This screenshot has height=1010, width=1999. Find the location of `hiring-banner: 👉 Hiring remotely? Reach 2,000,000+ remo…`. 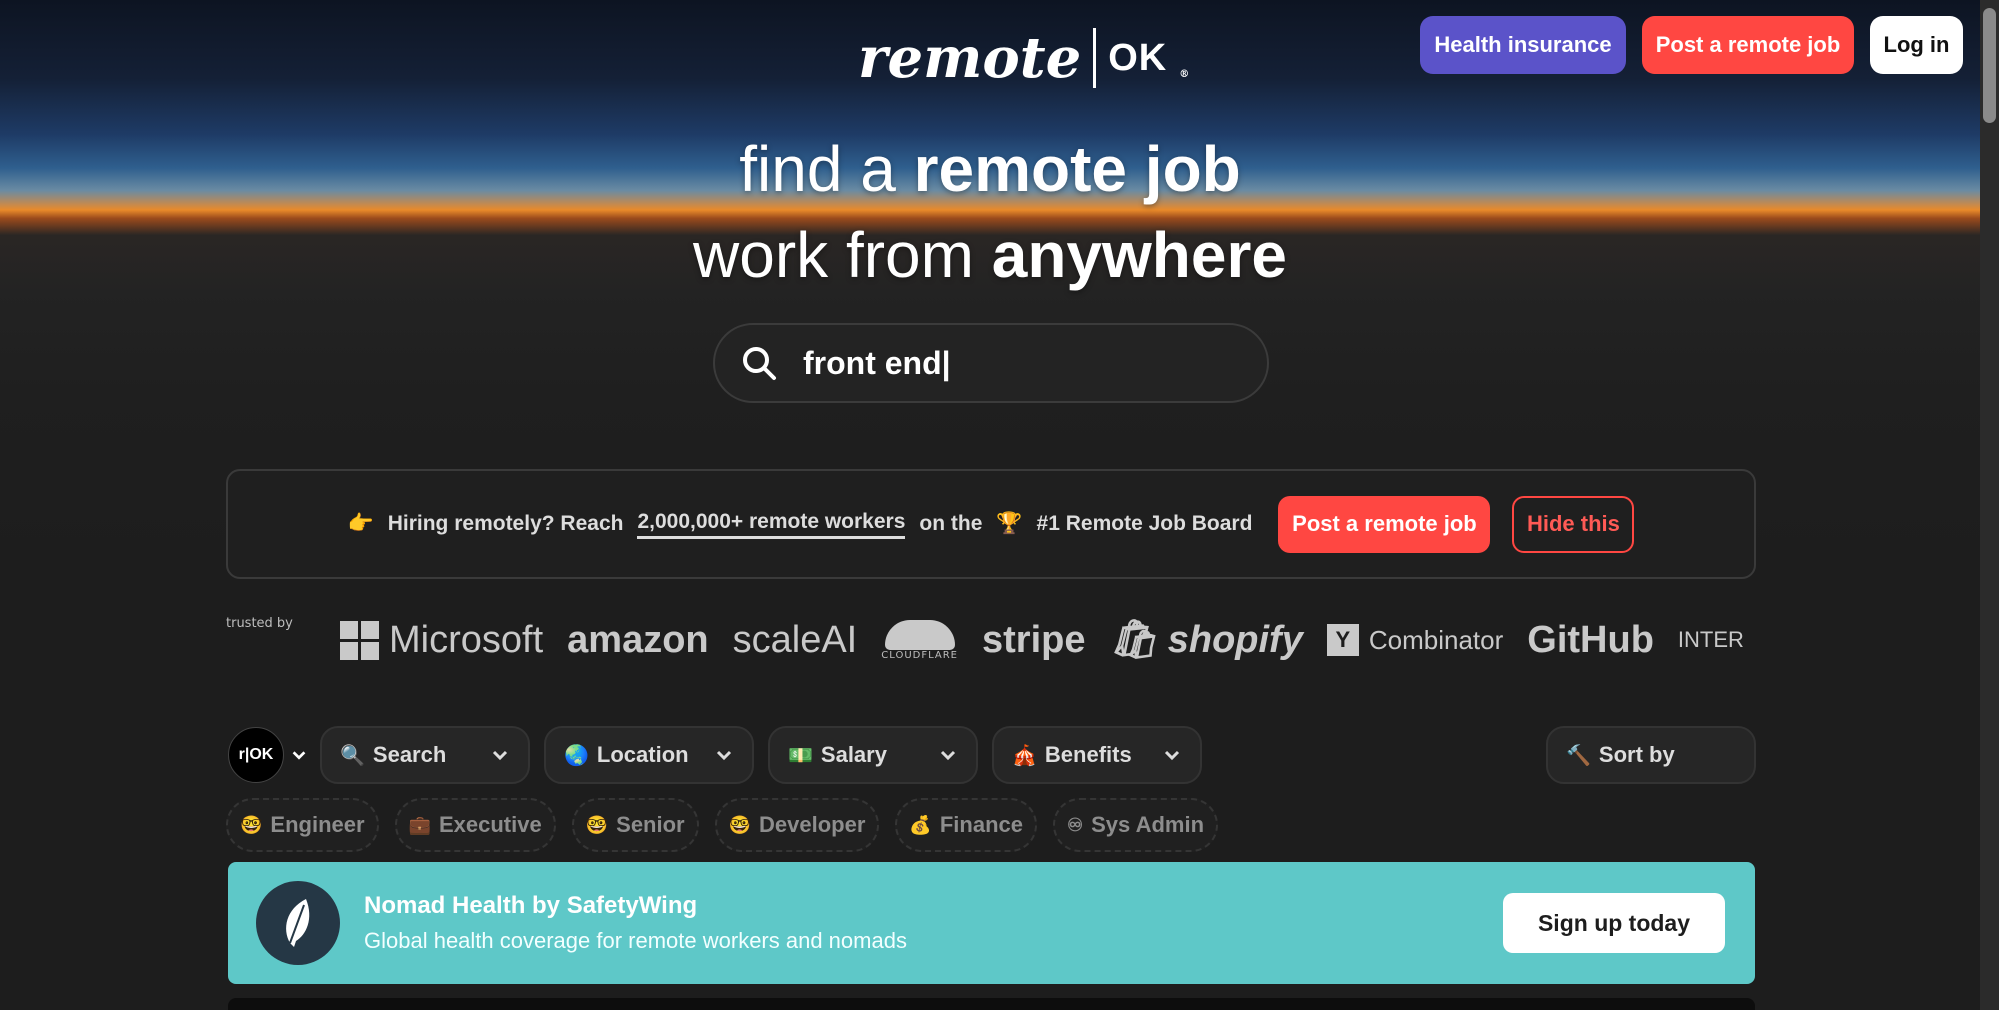

hiring-banner: 👉 Hiring remotely? Reach 2,000,000+ remo… is located at coordinates (991, 524).